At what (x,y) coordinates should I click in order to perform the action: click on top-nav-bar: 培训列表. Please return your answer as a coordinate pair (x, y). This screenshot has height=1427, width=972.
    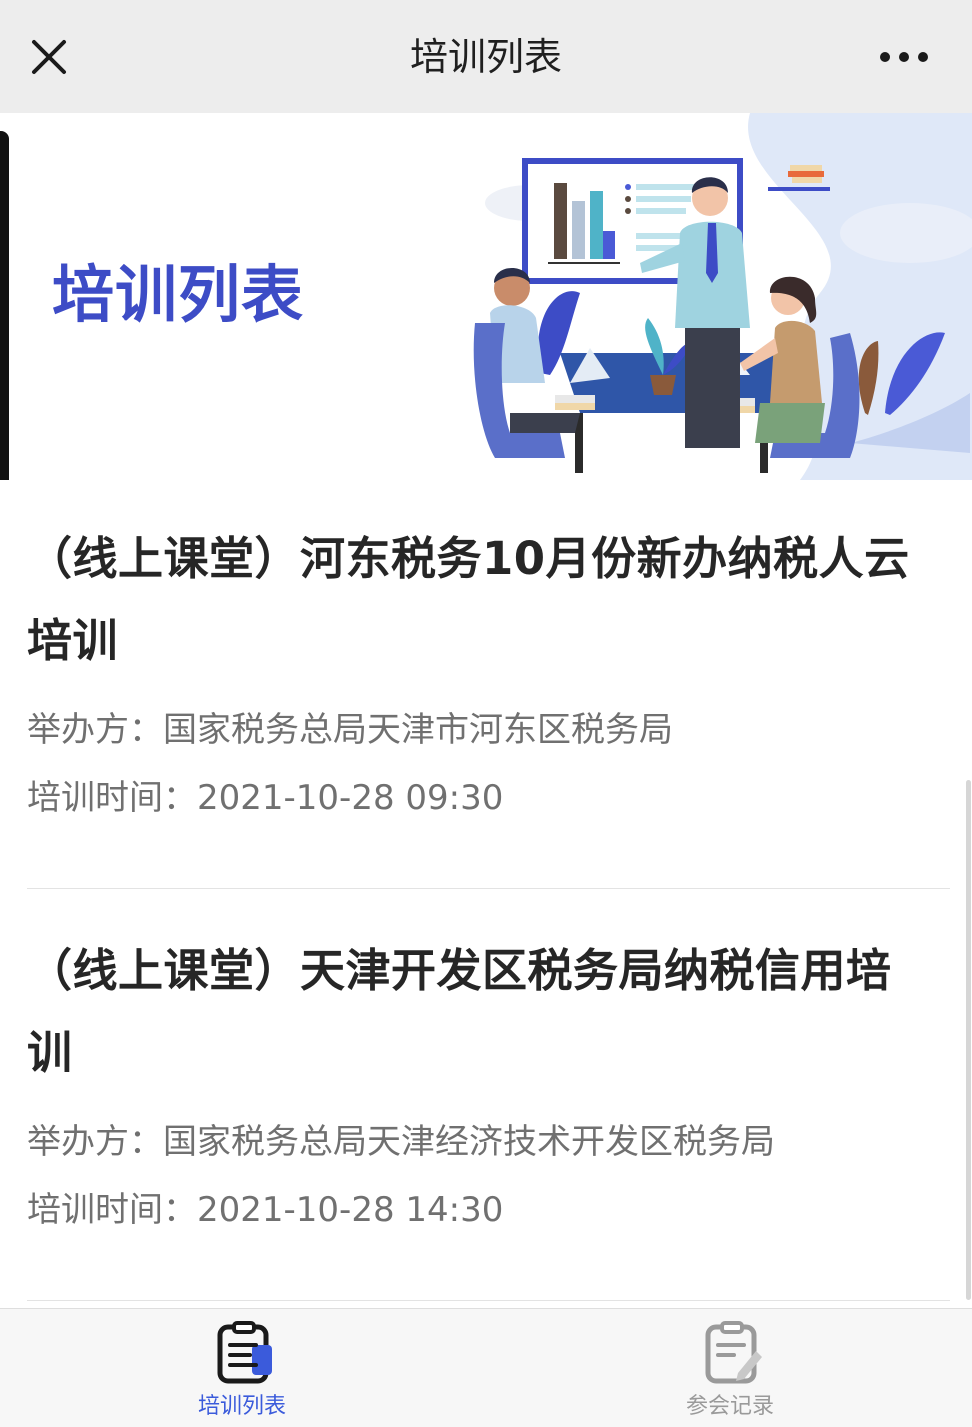
    Looking at the image, I should click on (486, 56).